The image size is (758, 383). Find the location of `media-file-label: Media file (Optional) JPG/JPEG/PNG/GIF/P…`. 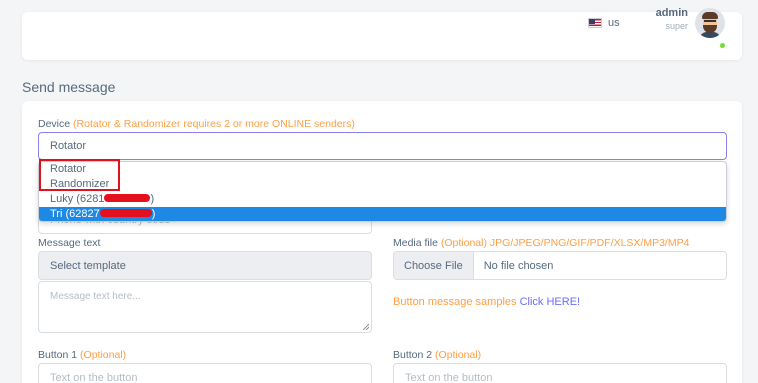

media-file-label: Media file (Optional) JPG/JPEG/PNG/GIF/P… is located at coordinates (541, 243).